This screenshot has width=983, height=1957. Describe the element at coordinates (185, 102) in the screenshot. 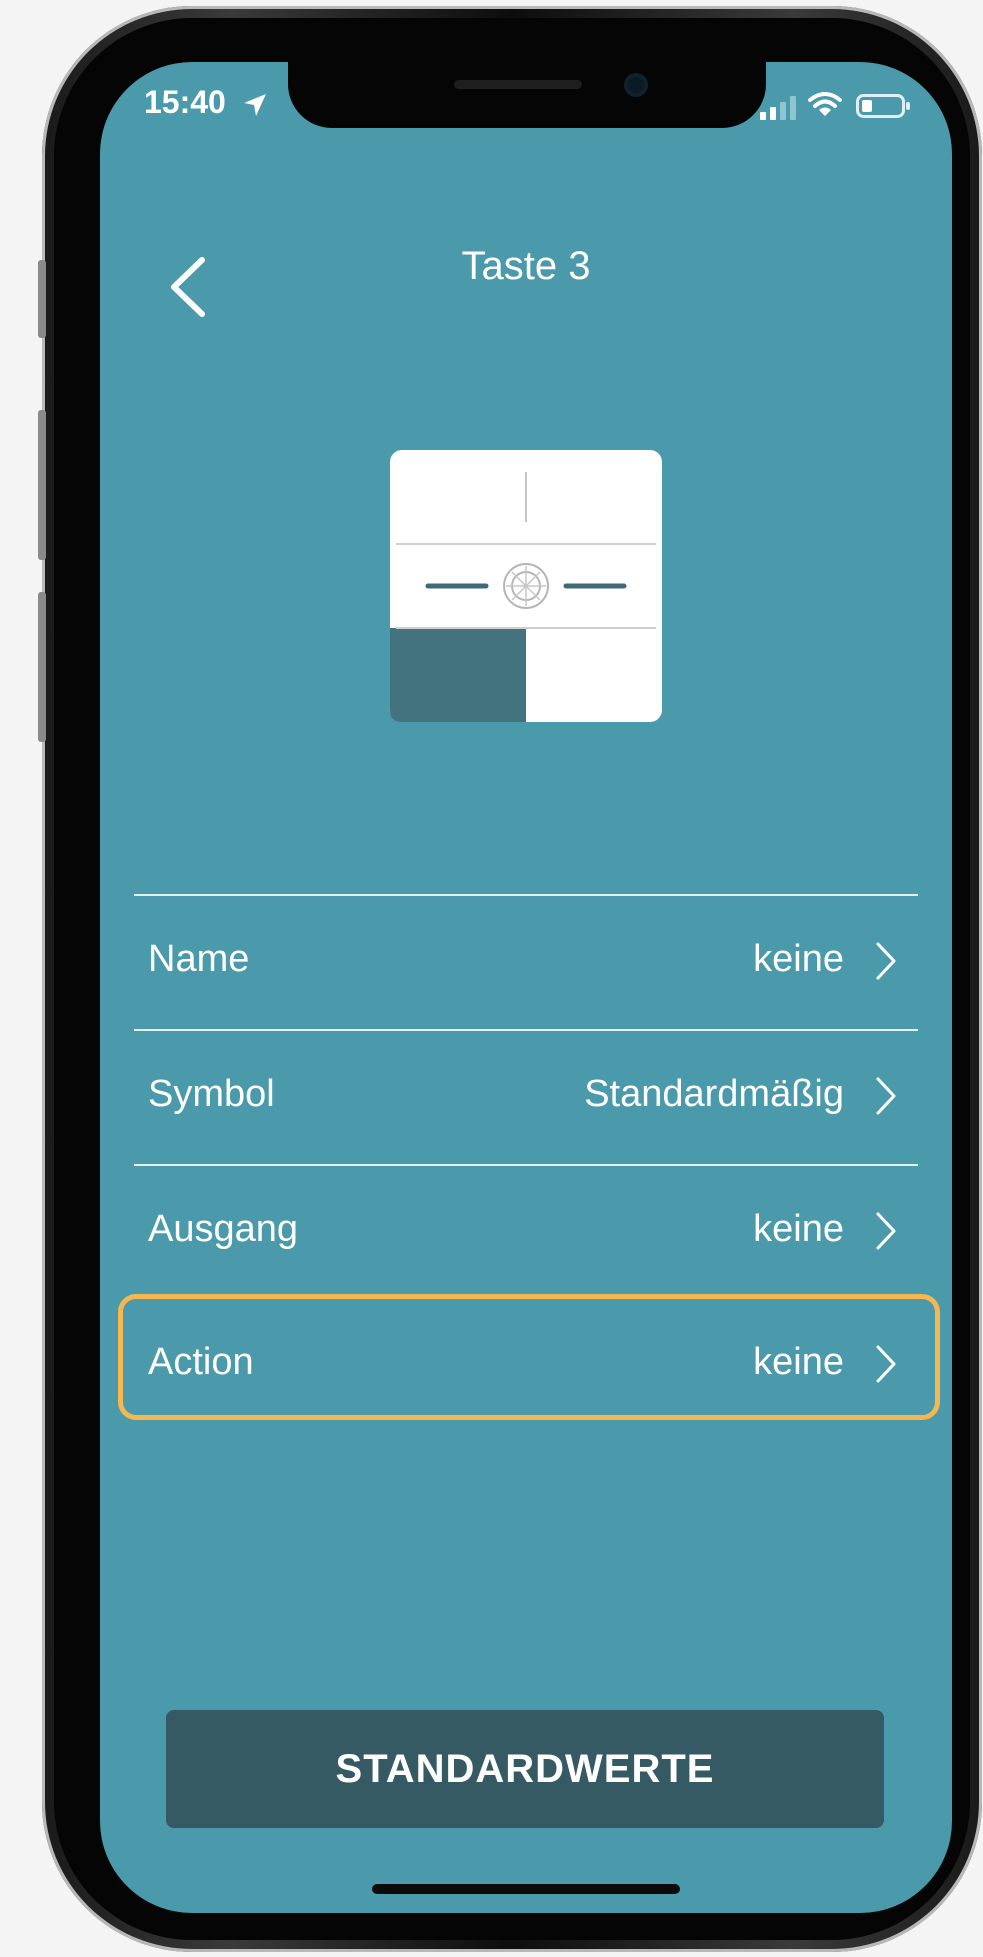

I see `status-time: 15:40` at that location.